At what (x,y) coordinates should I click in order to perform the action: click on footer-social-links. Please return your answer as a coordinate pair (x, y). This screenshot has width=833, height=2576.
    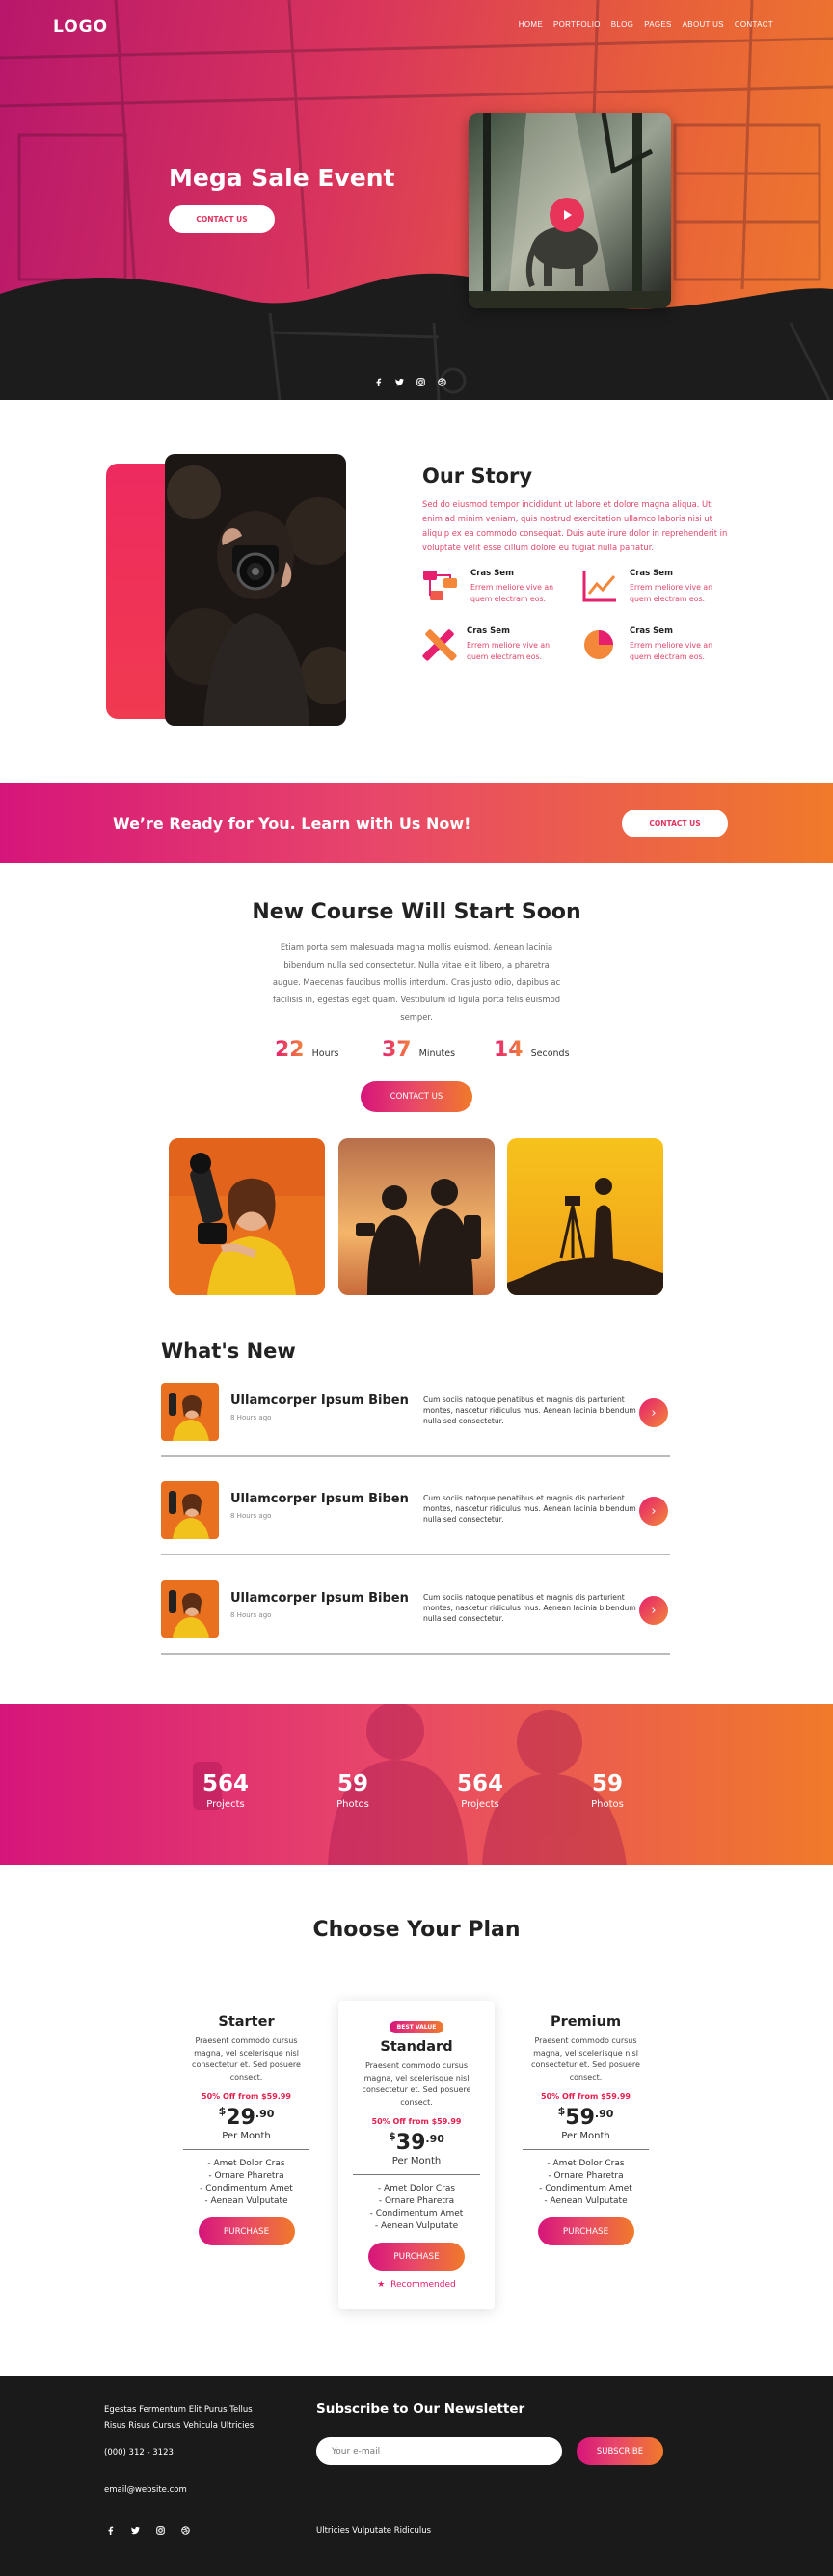
    Looking at the image, I should click on (148, 2530).